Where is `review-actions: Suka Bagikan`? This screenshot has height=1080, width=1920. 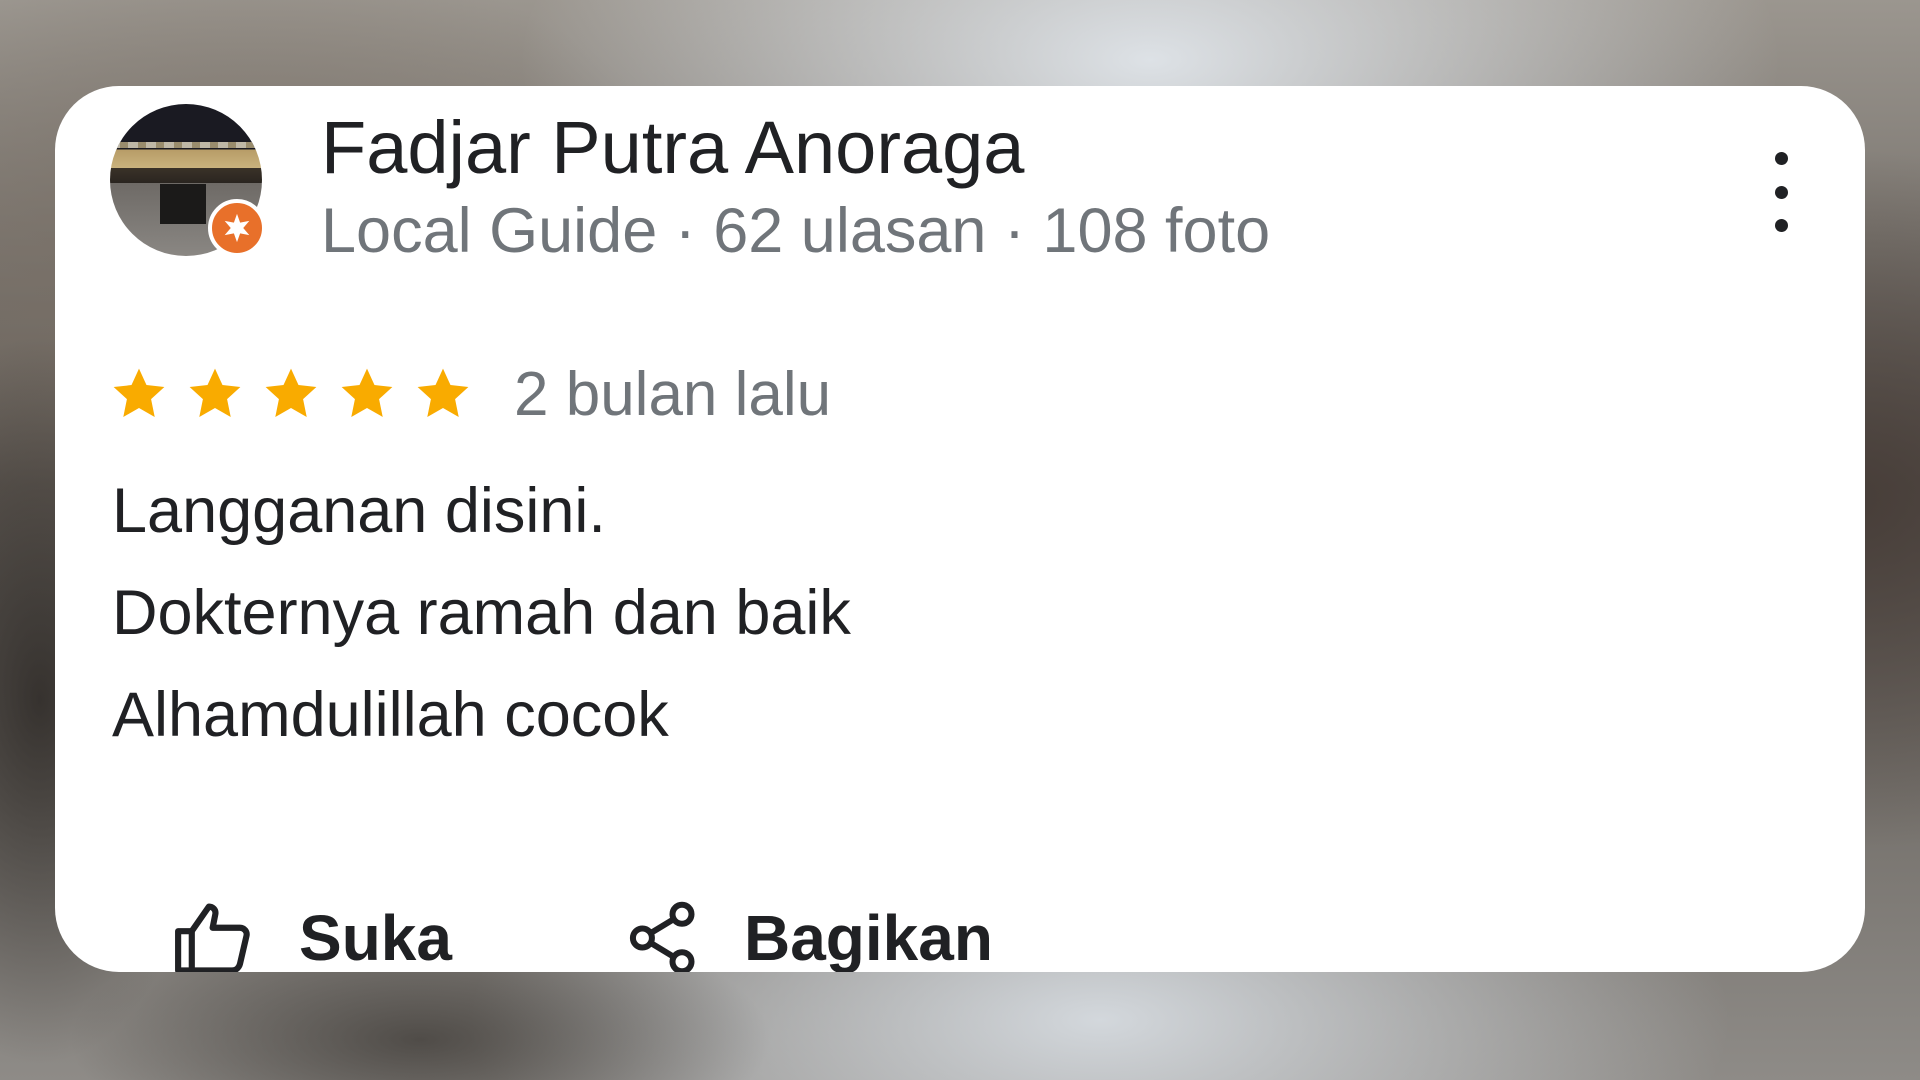
review-actions: Suka Bagikan is located at coordinates (583, 930).